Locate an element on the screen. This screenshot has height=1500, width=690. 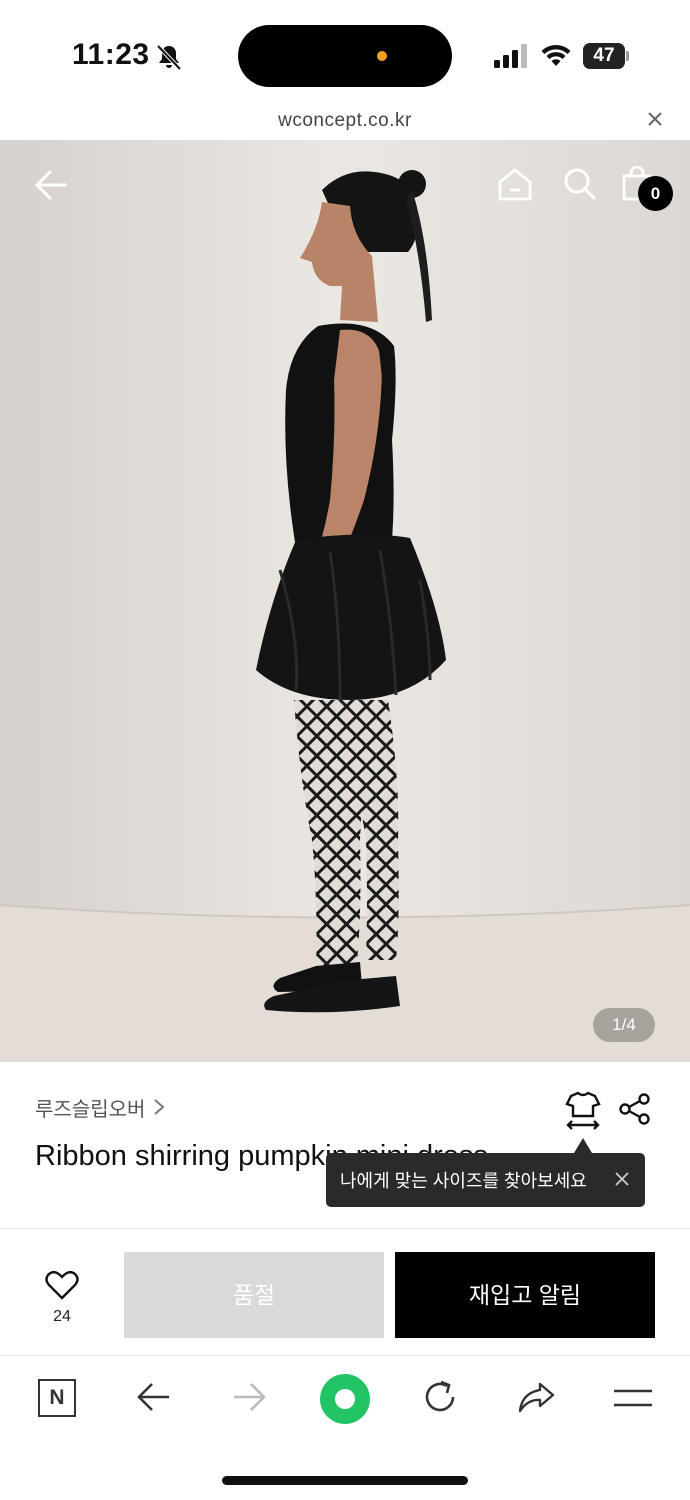
size-tooltip: 나에게 맞는 사이즈를 찾아보세요 is located at coordinates (485, 1180).